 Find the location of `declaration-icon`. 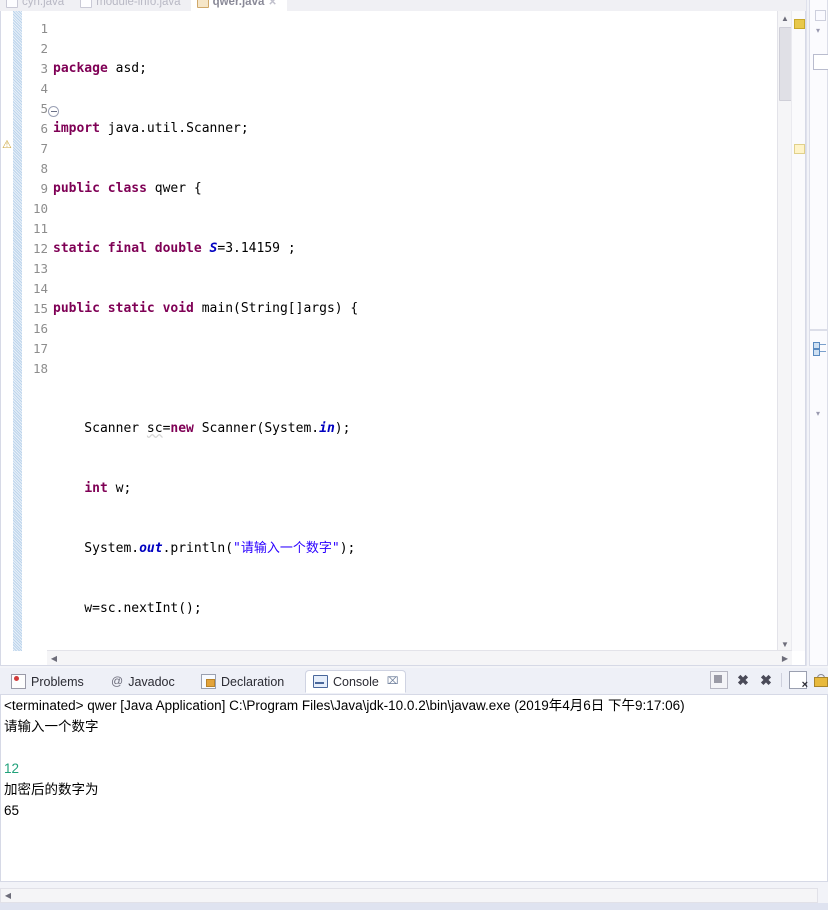

declaration-icon is located at coordinates (208, 681).